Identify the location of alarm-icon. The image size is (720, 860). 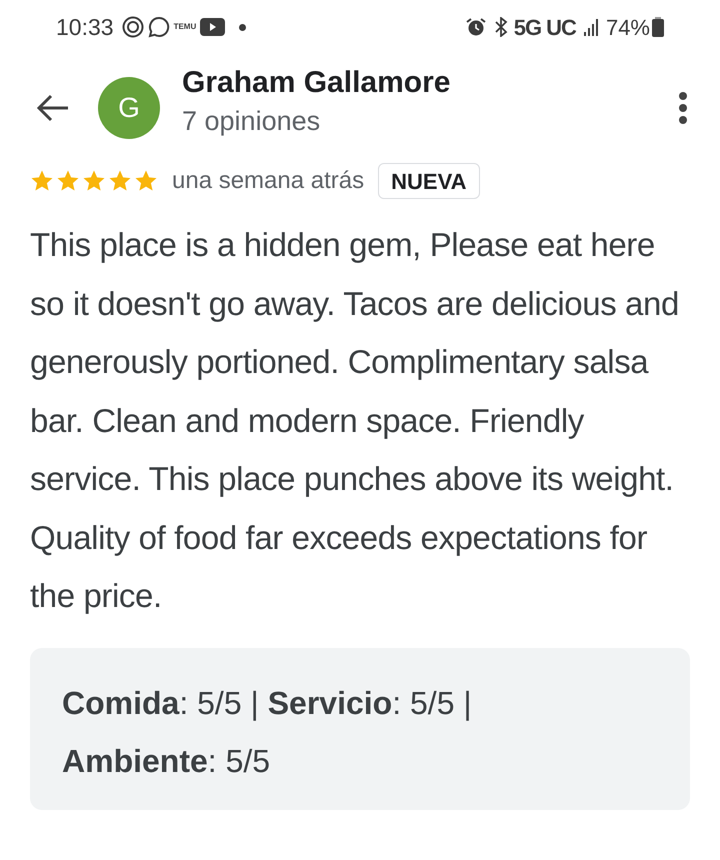
(476, 27).